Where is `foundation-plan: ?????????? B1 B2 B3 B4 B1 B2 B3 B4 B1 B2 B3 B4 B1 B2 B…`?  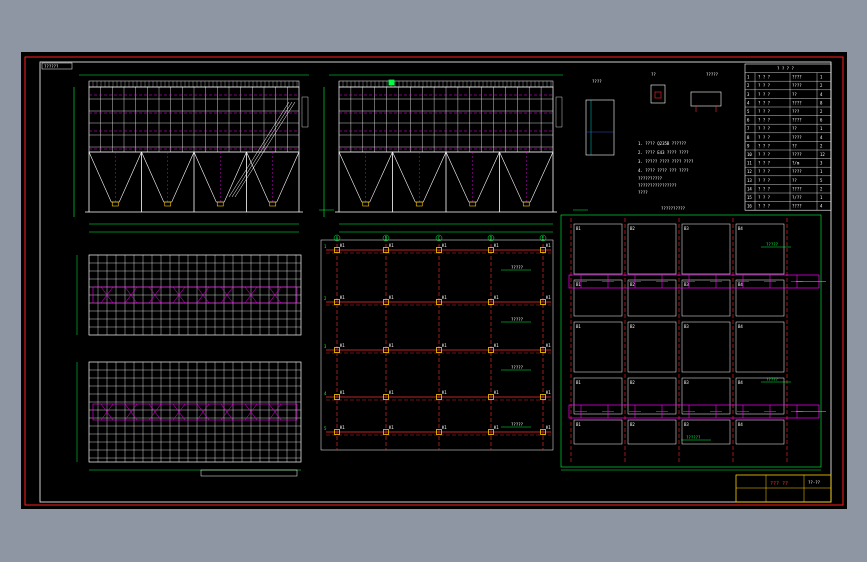
foundation-plan: ?????????? B1 B2 B3 B4 B1 B2 B3 B4 B1 B2 B3 B4 B1 B2 B… is located at coordinates (693, 338).